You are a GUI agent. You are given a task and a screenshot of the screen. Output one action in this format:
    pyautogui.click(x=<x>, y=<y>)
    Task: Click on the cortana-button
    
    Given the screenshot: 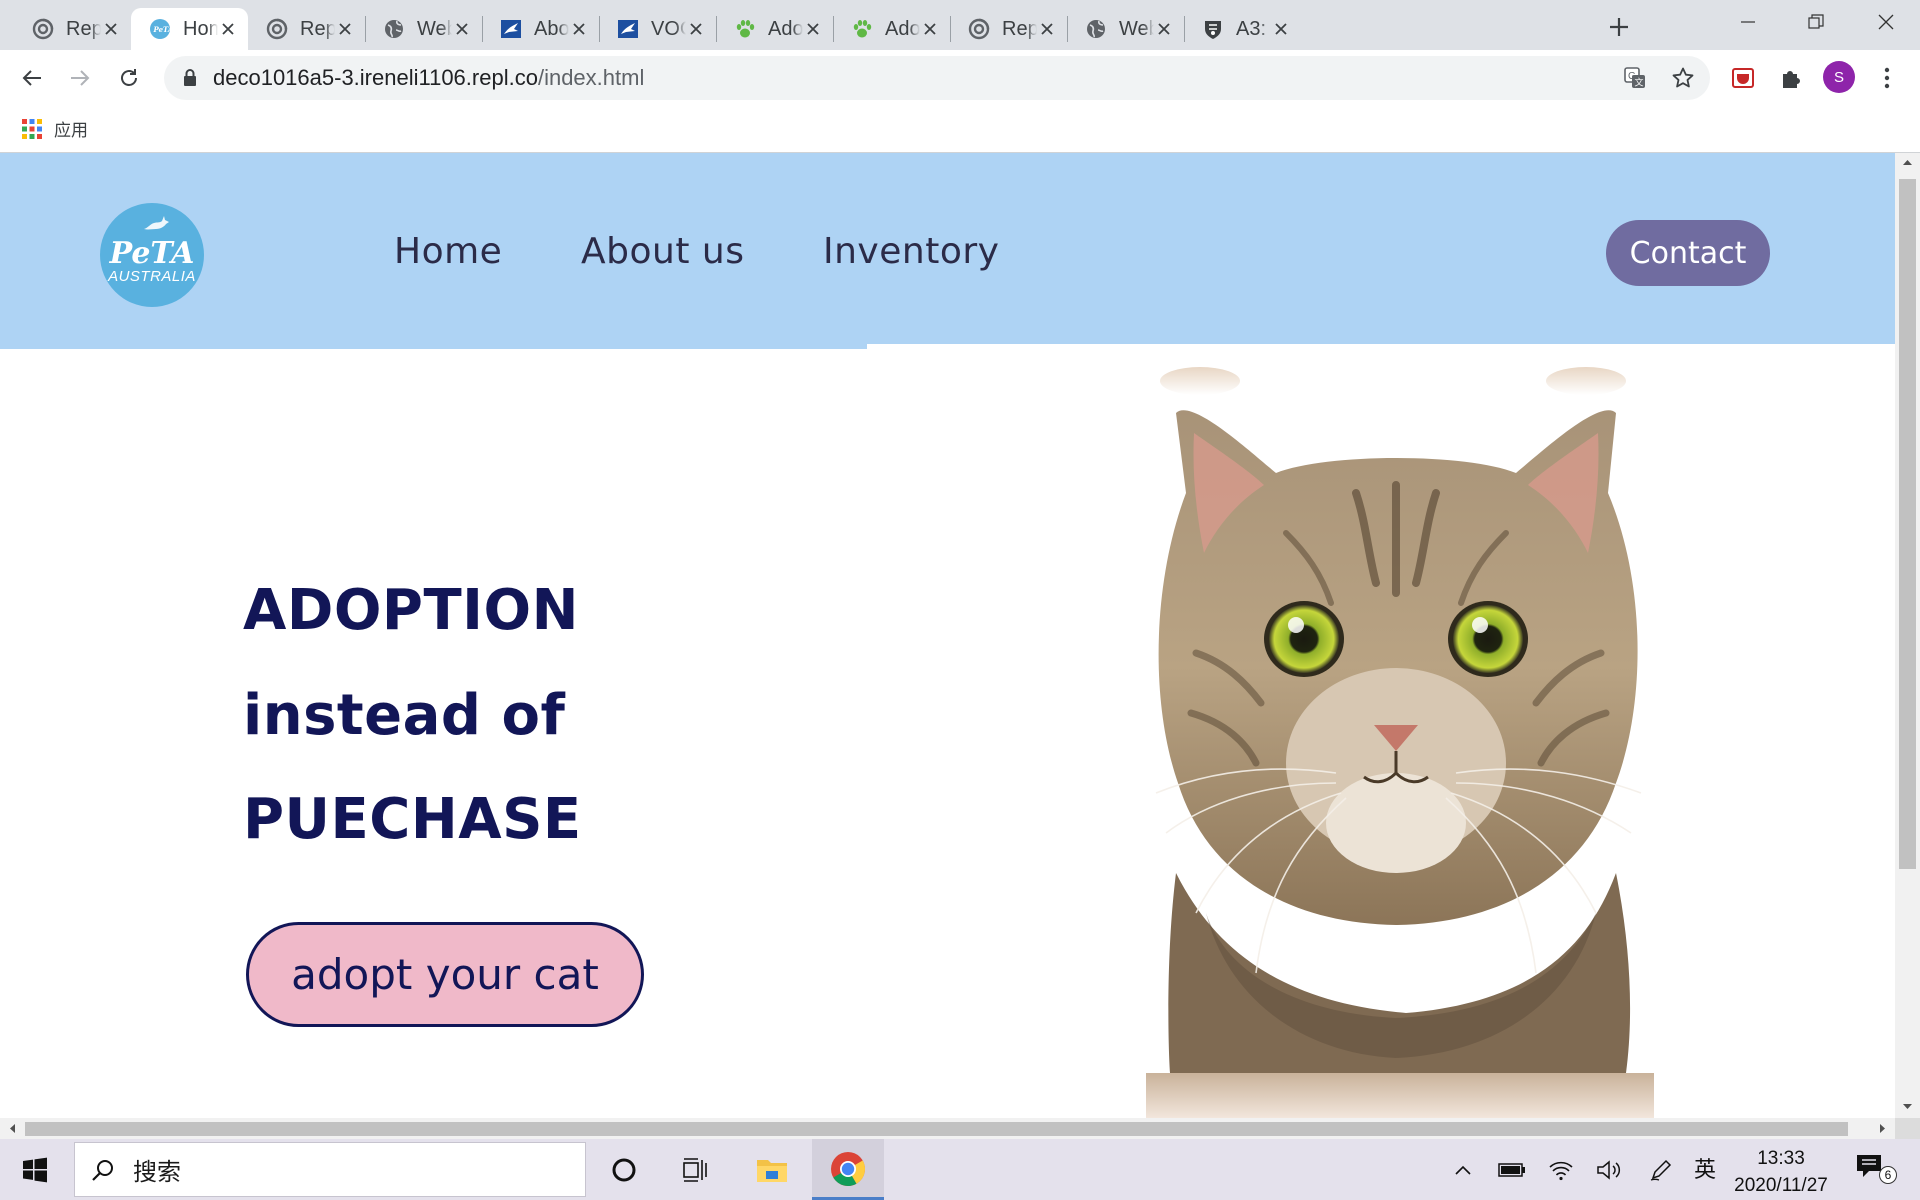 What is the action you would take?
    pyautogui.click(x=624, y=1169)
    